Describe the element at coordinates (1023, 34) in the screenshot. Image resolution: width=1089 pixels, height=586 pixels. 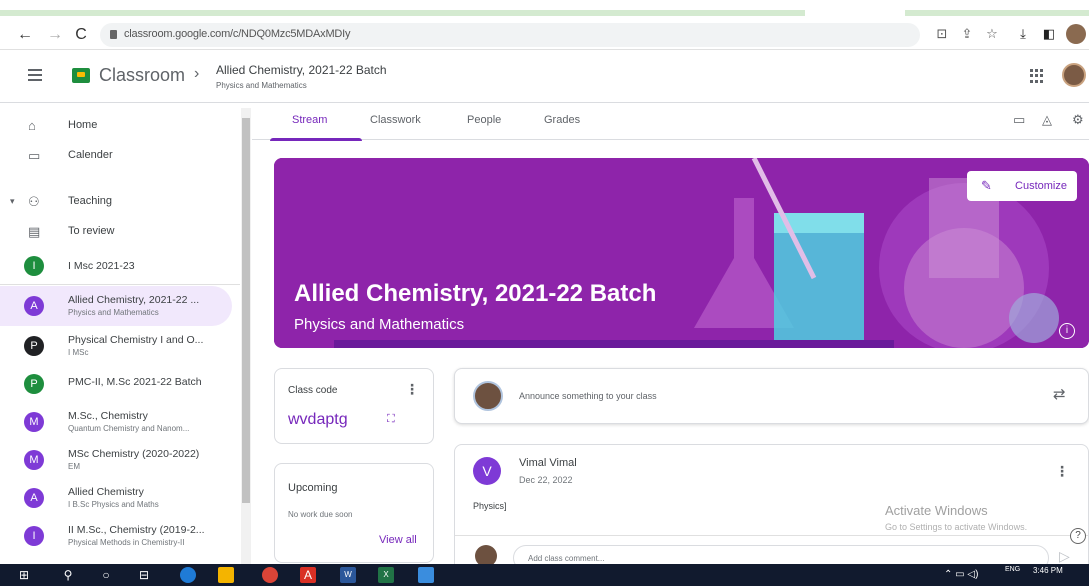
I see `download-icon: ⤓` at that location.